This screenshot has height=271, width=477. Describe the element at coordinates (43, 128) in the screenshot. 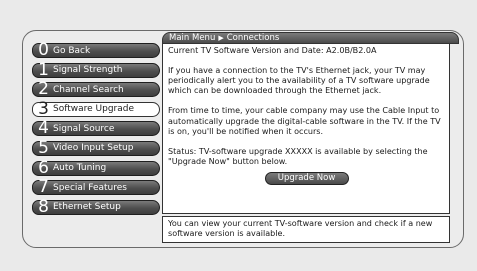

I see `menu-item-number: 4` at that location.